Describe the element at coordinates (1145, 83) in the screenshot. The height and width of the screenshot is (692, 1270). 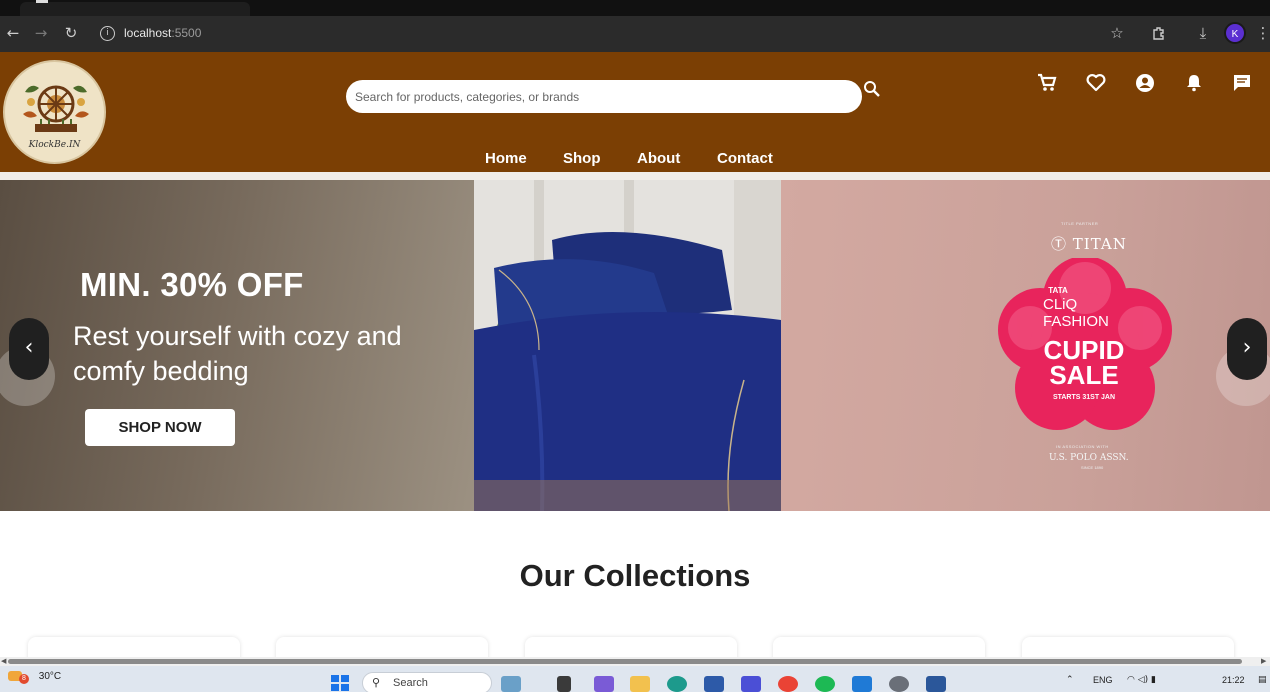
I see `account-icon` at that location.